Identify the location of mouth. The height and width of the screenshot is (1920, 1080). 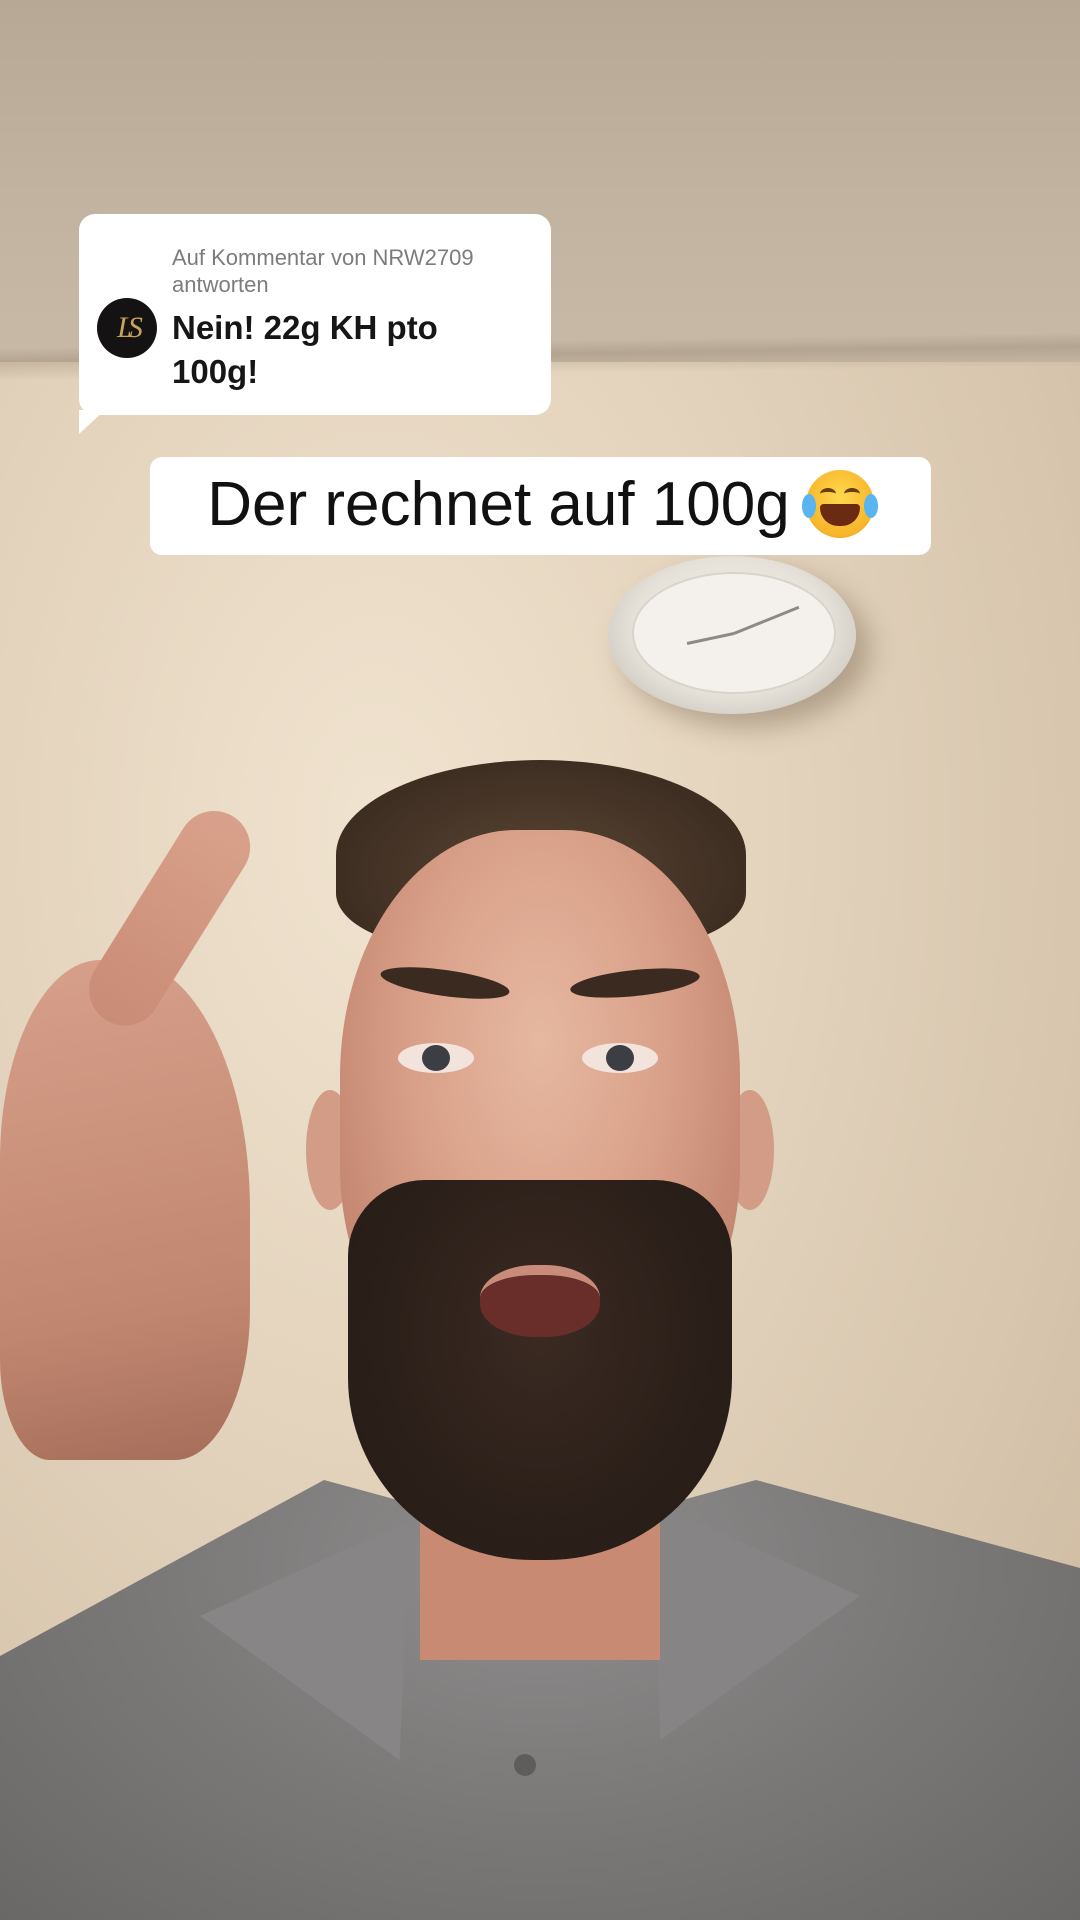
(540, 1301).